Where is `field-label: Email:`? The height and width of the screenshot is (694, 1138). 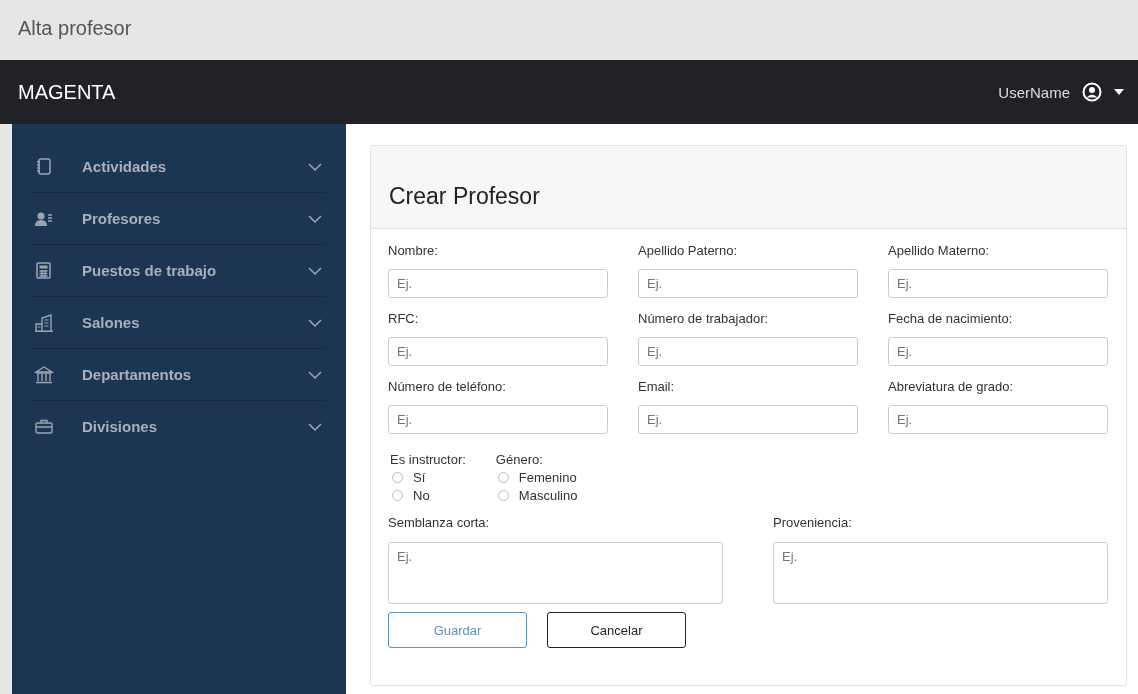 field-label: Email: is located at coordinates (657, 386).